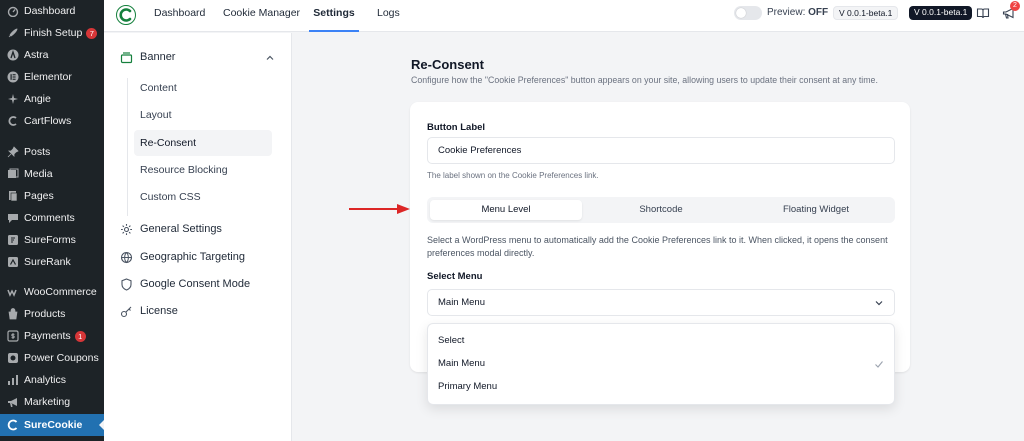  Describe the element at coordinates (181, 229) in the screenshot. I see `nav-label: General Settings` at that location.